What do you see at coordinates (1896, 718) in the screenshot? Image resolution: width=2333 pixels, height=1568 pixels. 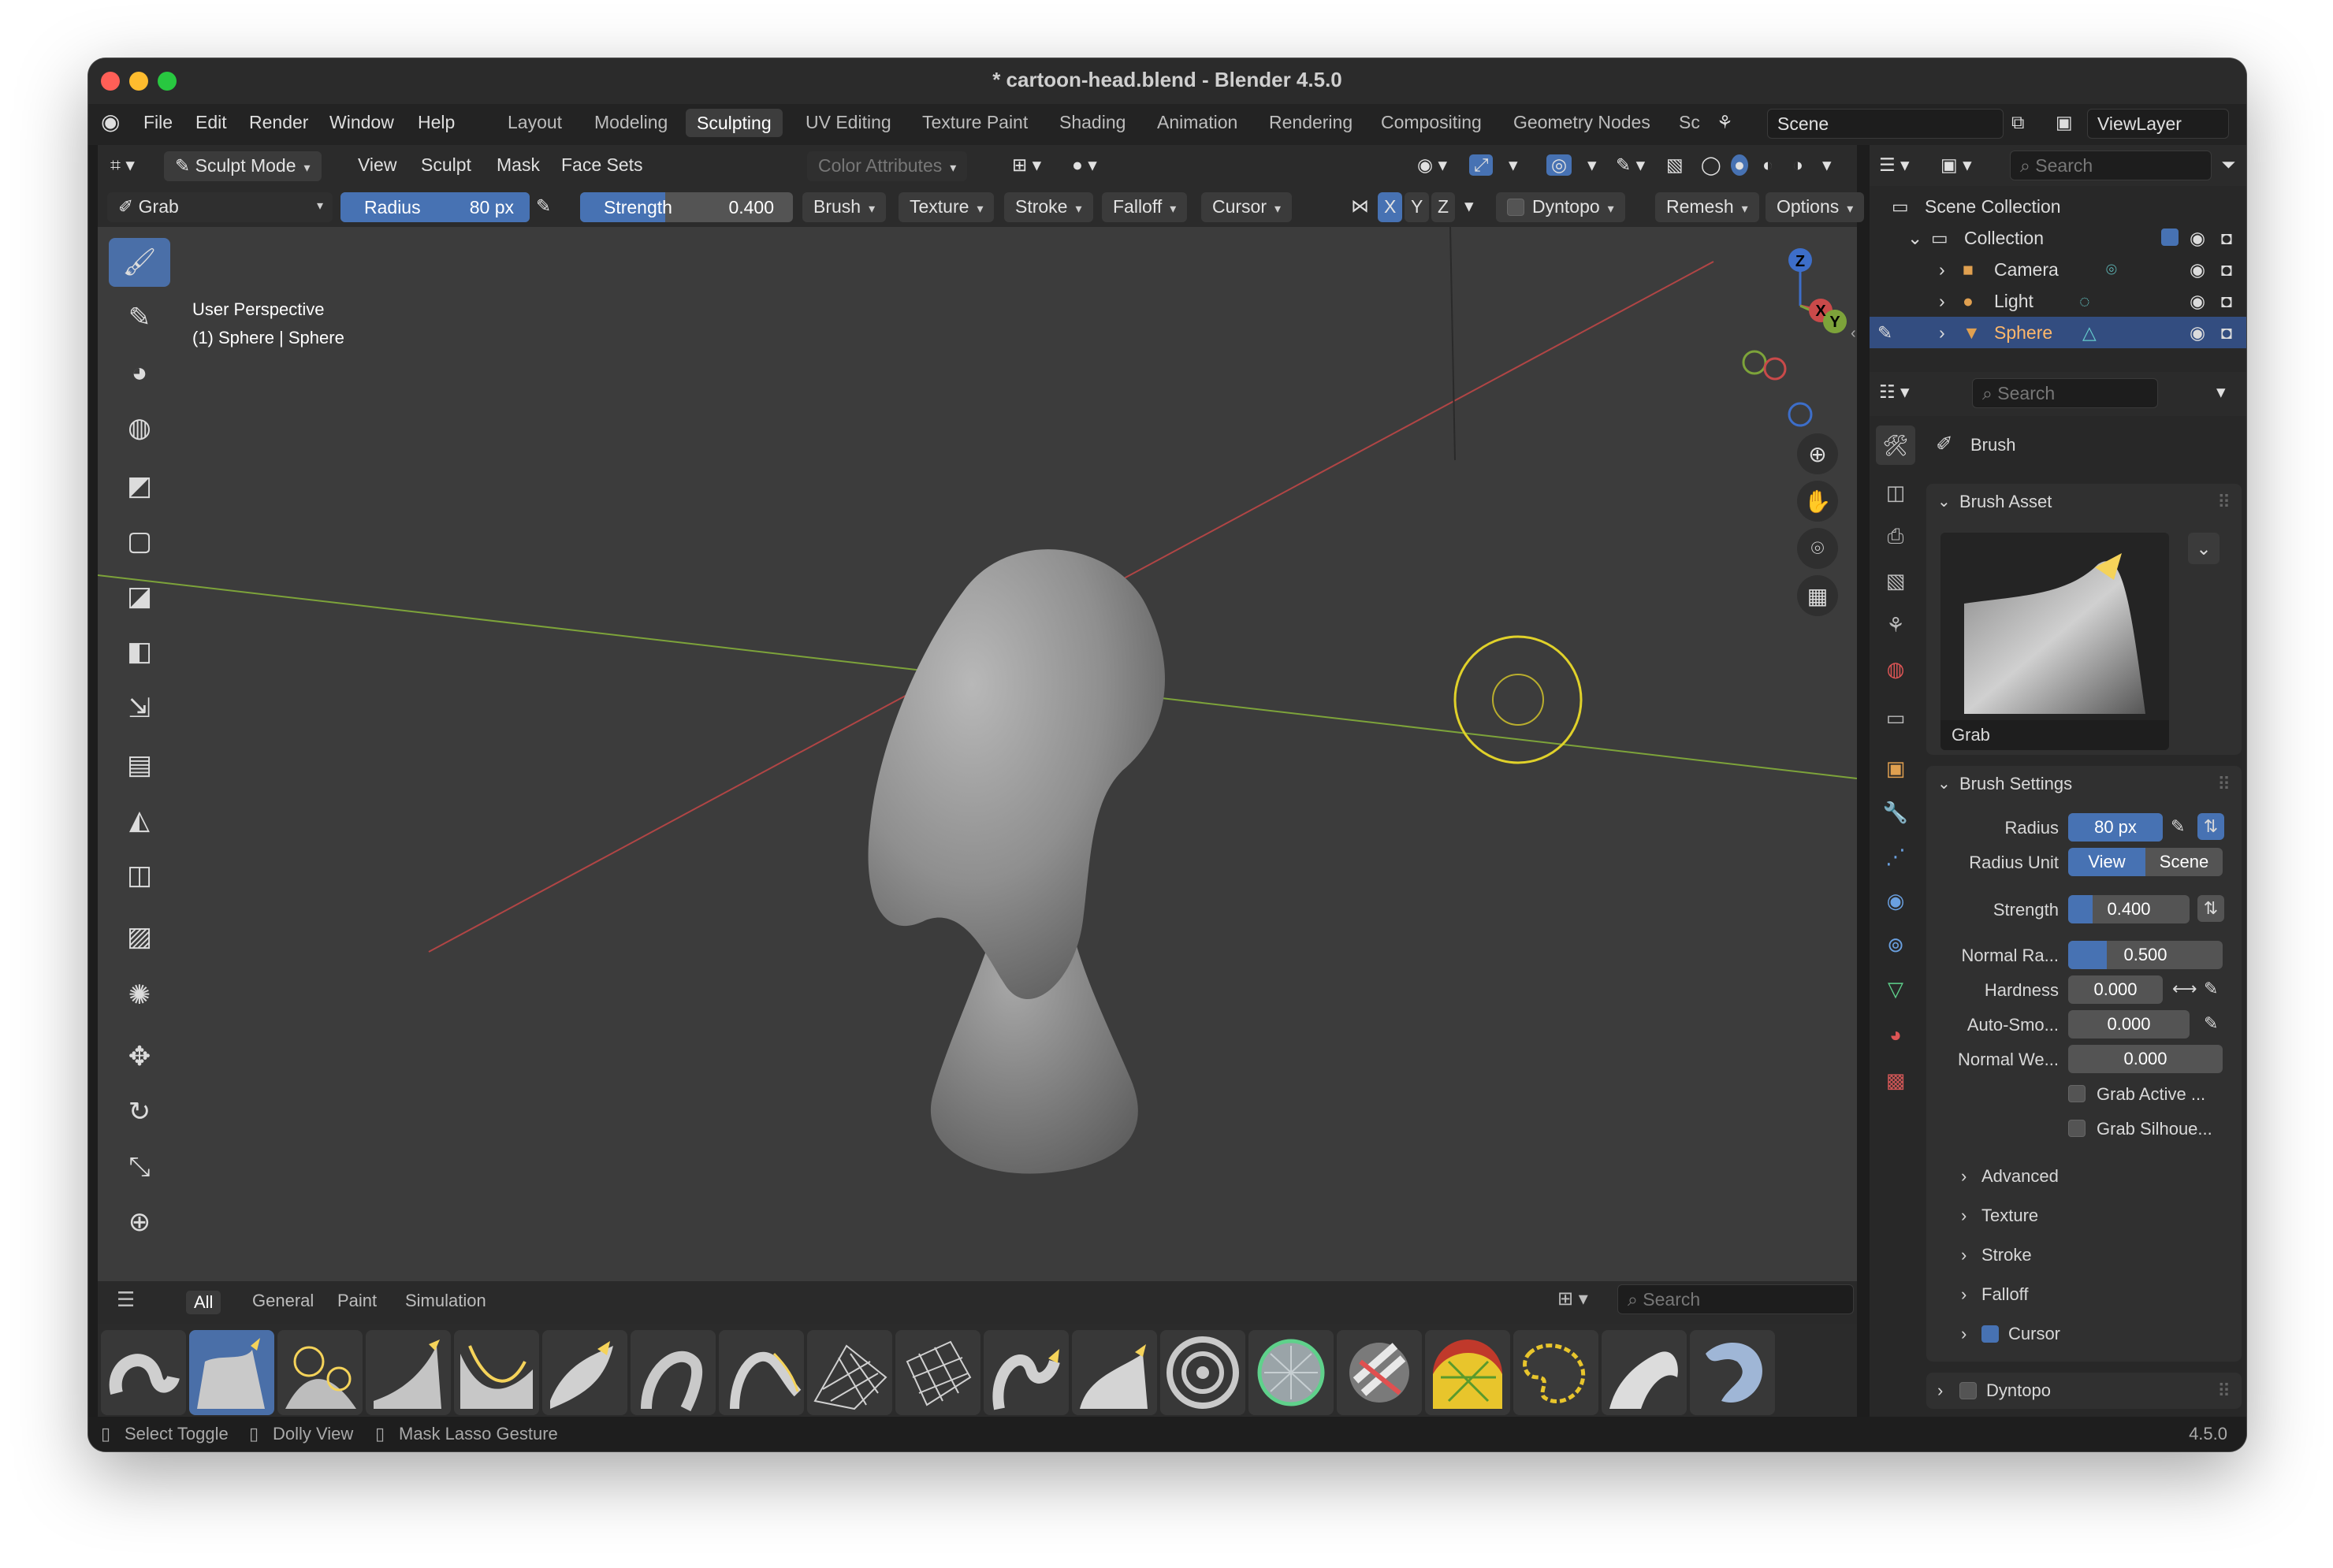 I see `collection-properties-tab: ▭` at bounding box center [1896, 718].